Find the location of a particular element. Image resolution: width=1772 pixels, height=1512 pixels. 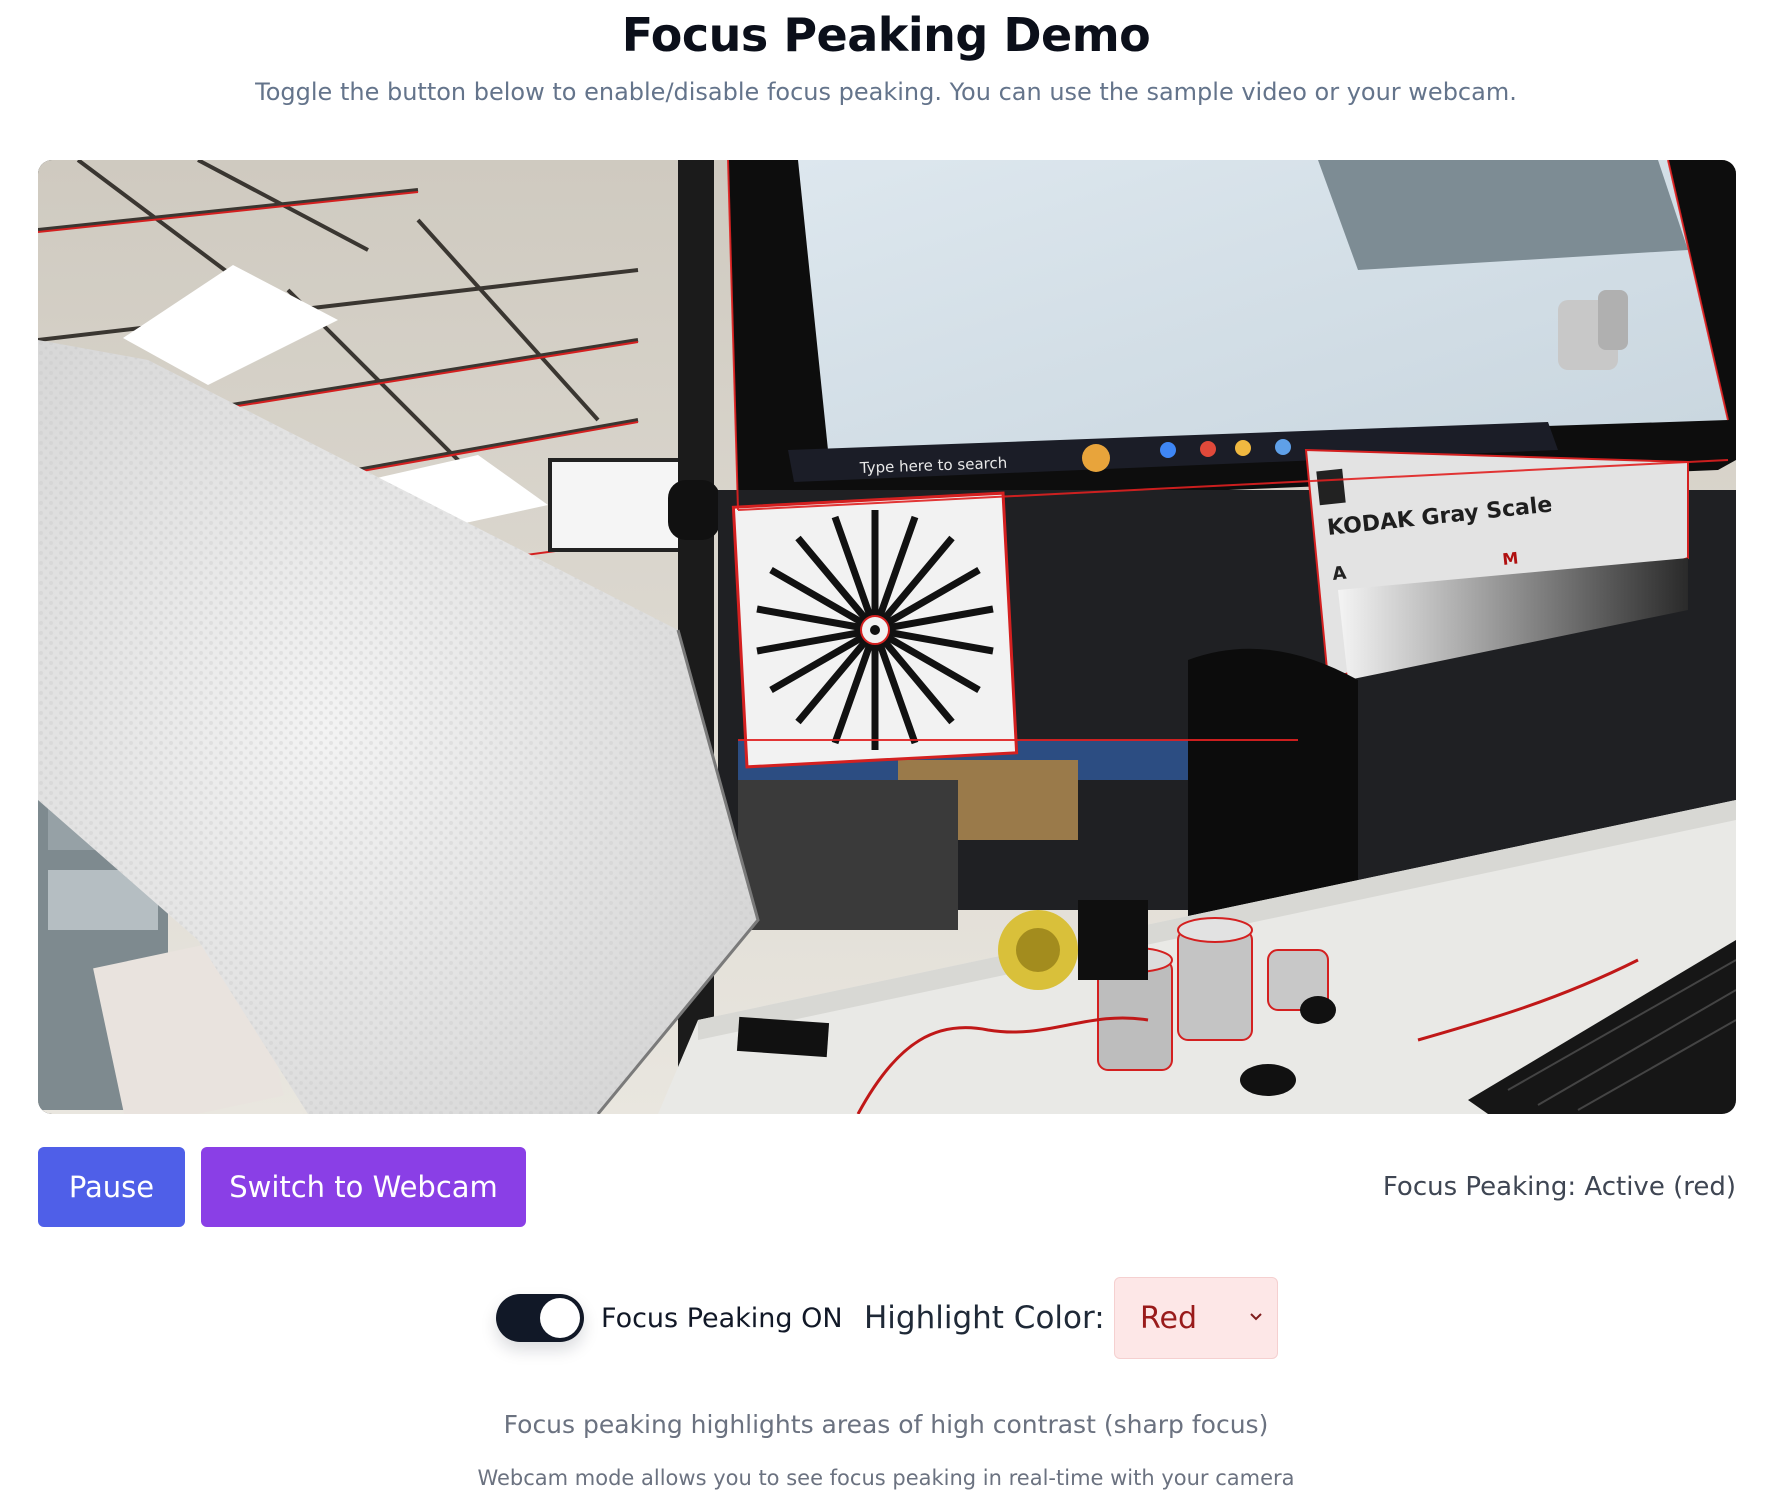

focus-peaking-toggle is located at coordinates (540, 1318).